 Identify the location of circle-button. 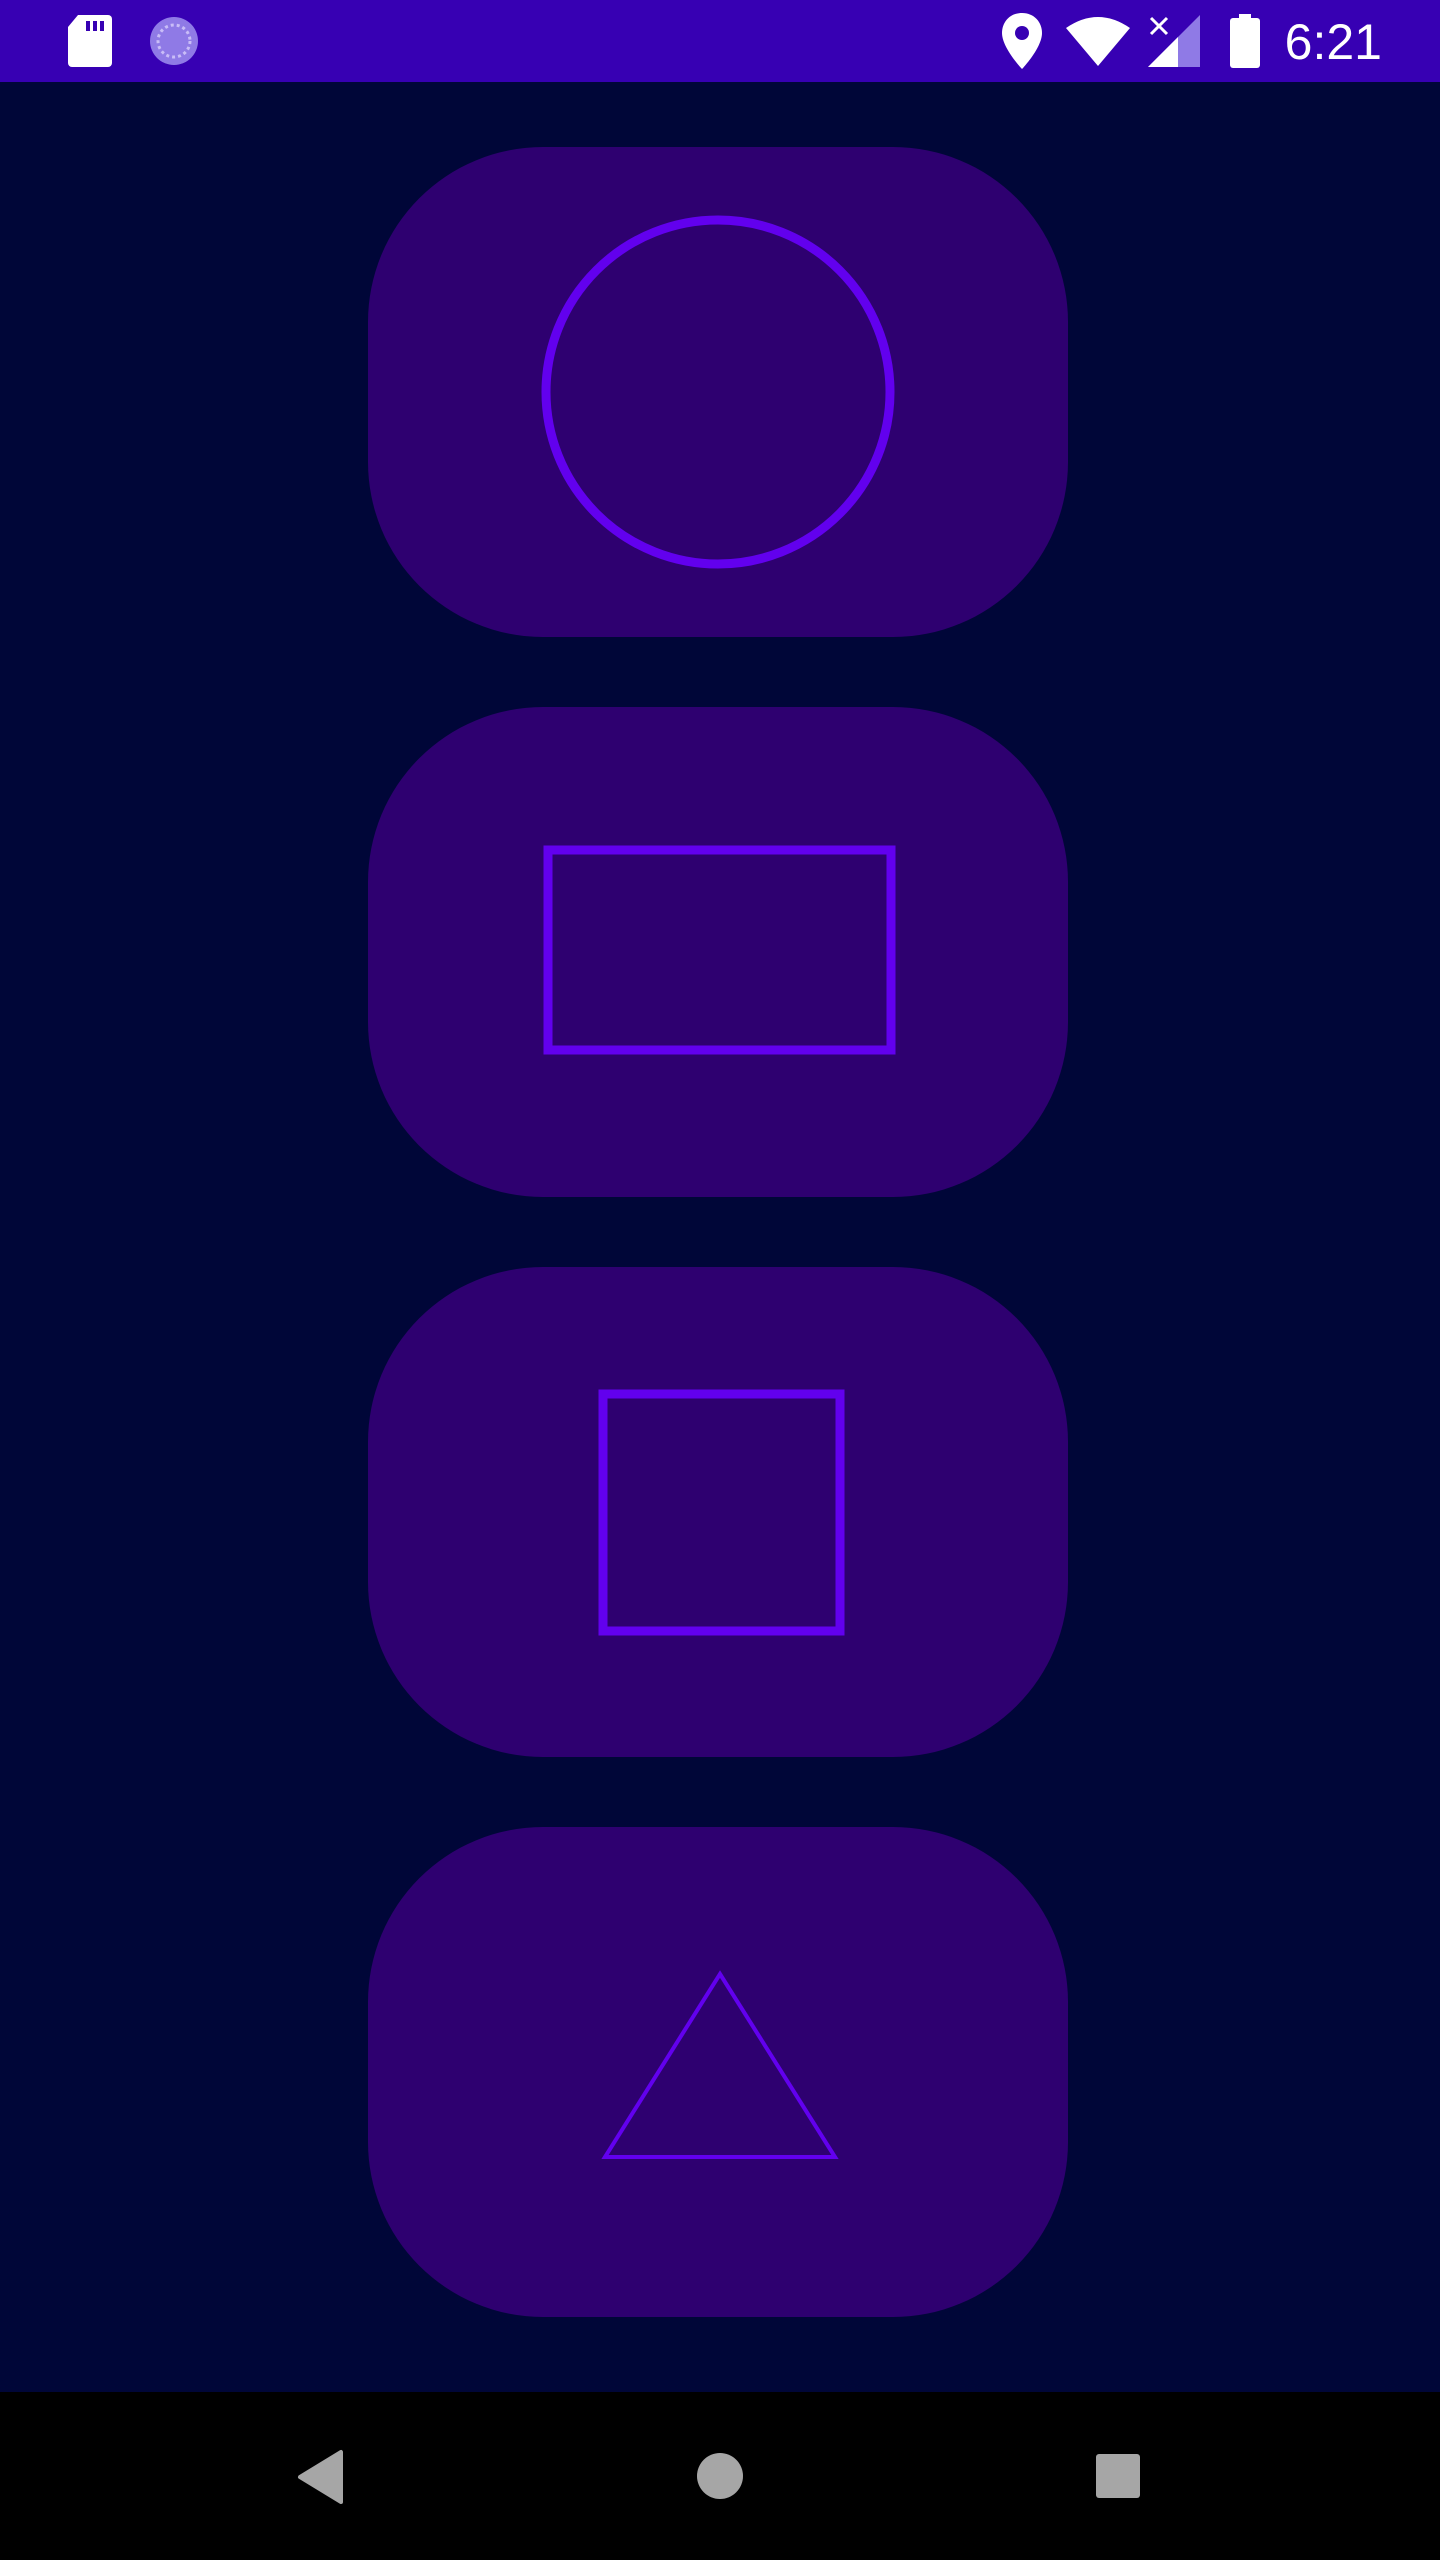
(718, 392).